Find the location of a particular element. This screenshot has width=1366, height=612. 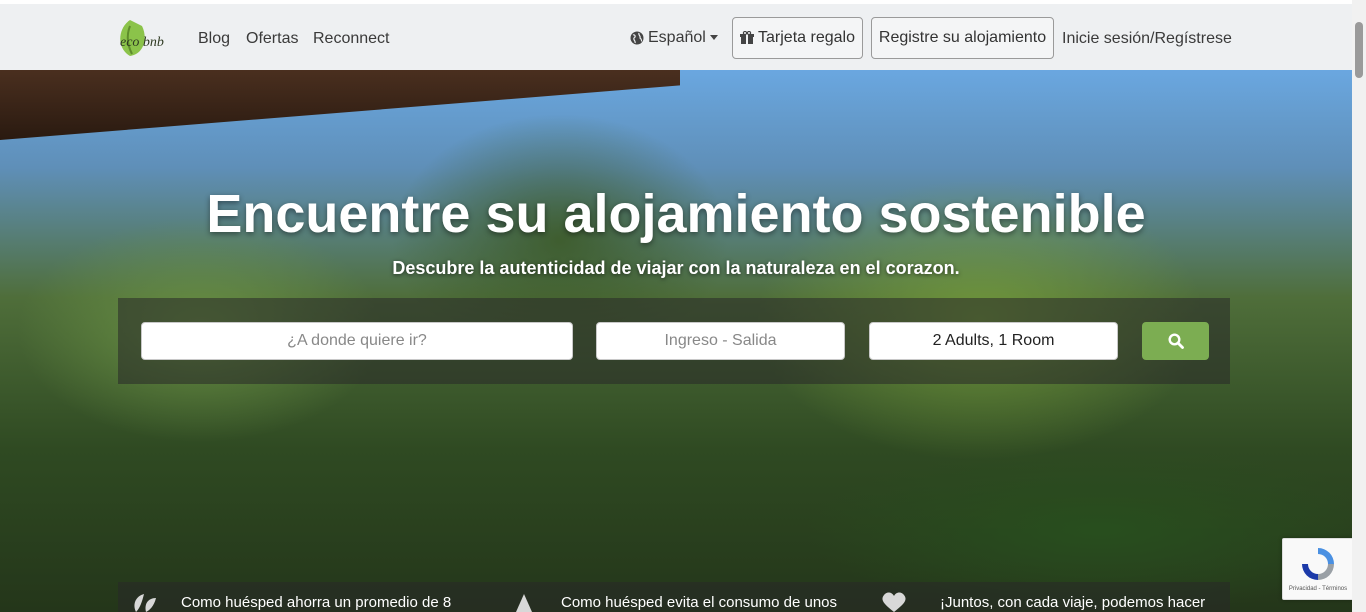

impact-item-savings: Como huésped ahorra un promedio de 8 is located at coordinates (316, 602).